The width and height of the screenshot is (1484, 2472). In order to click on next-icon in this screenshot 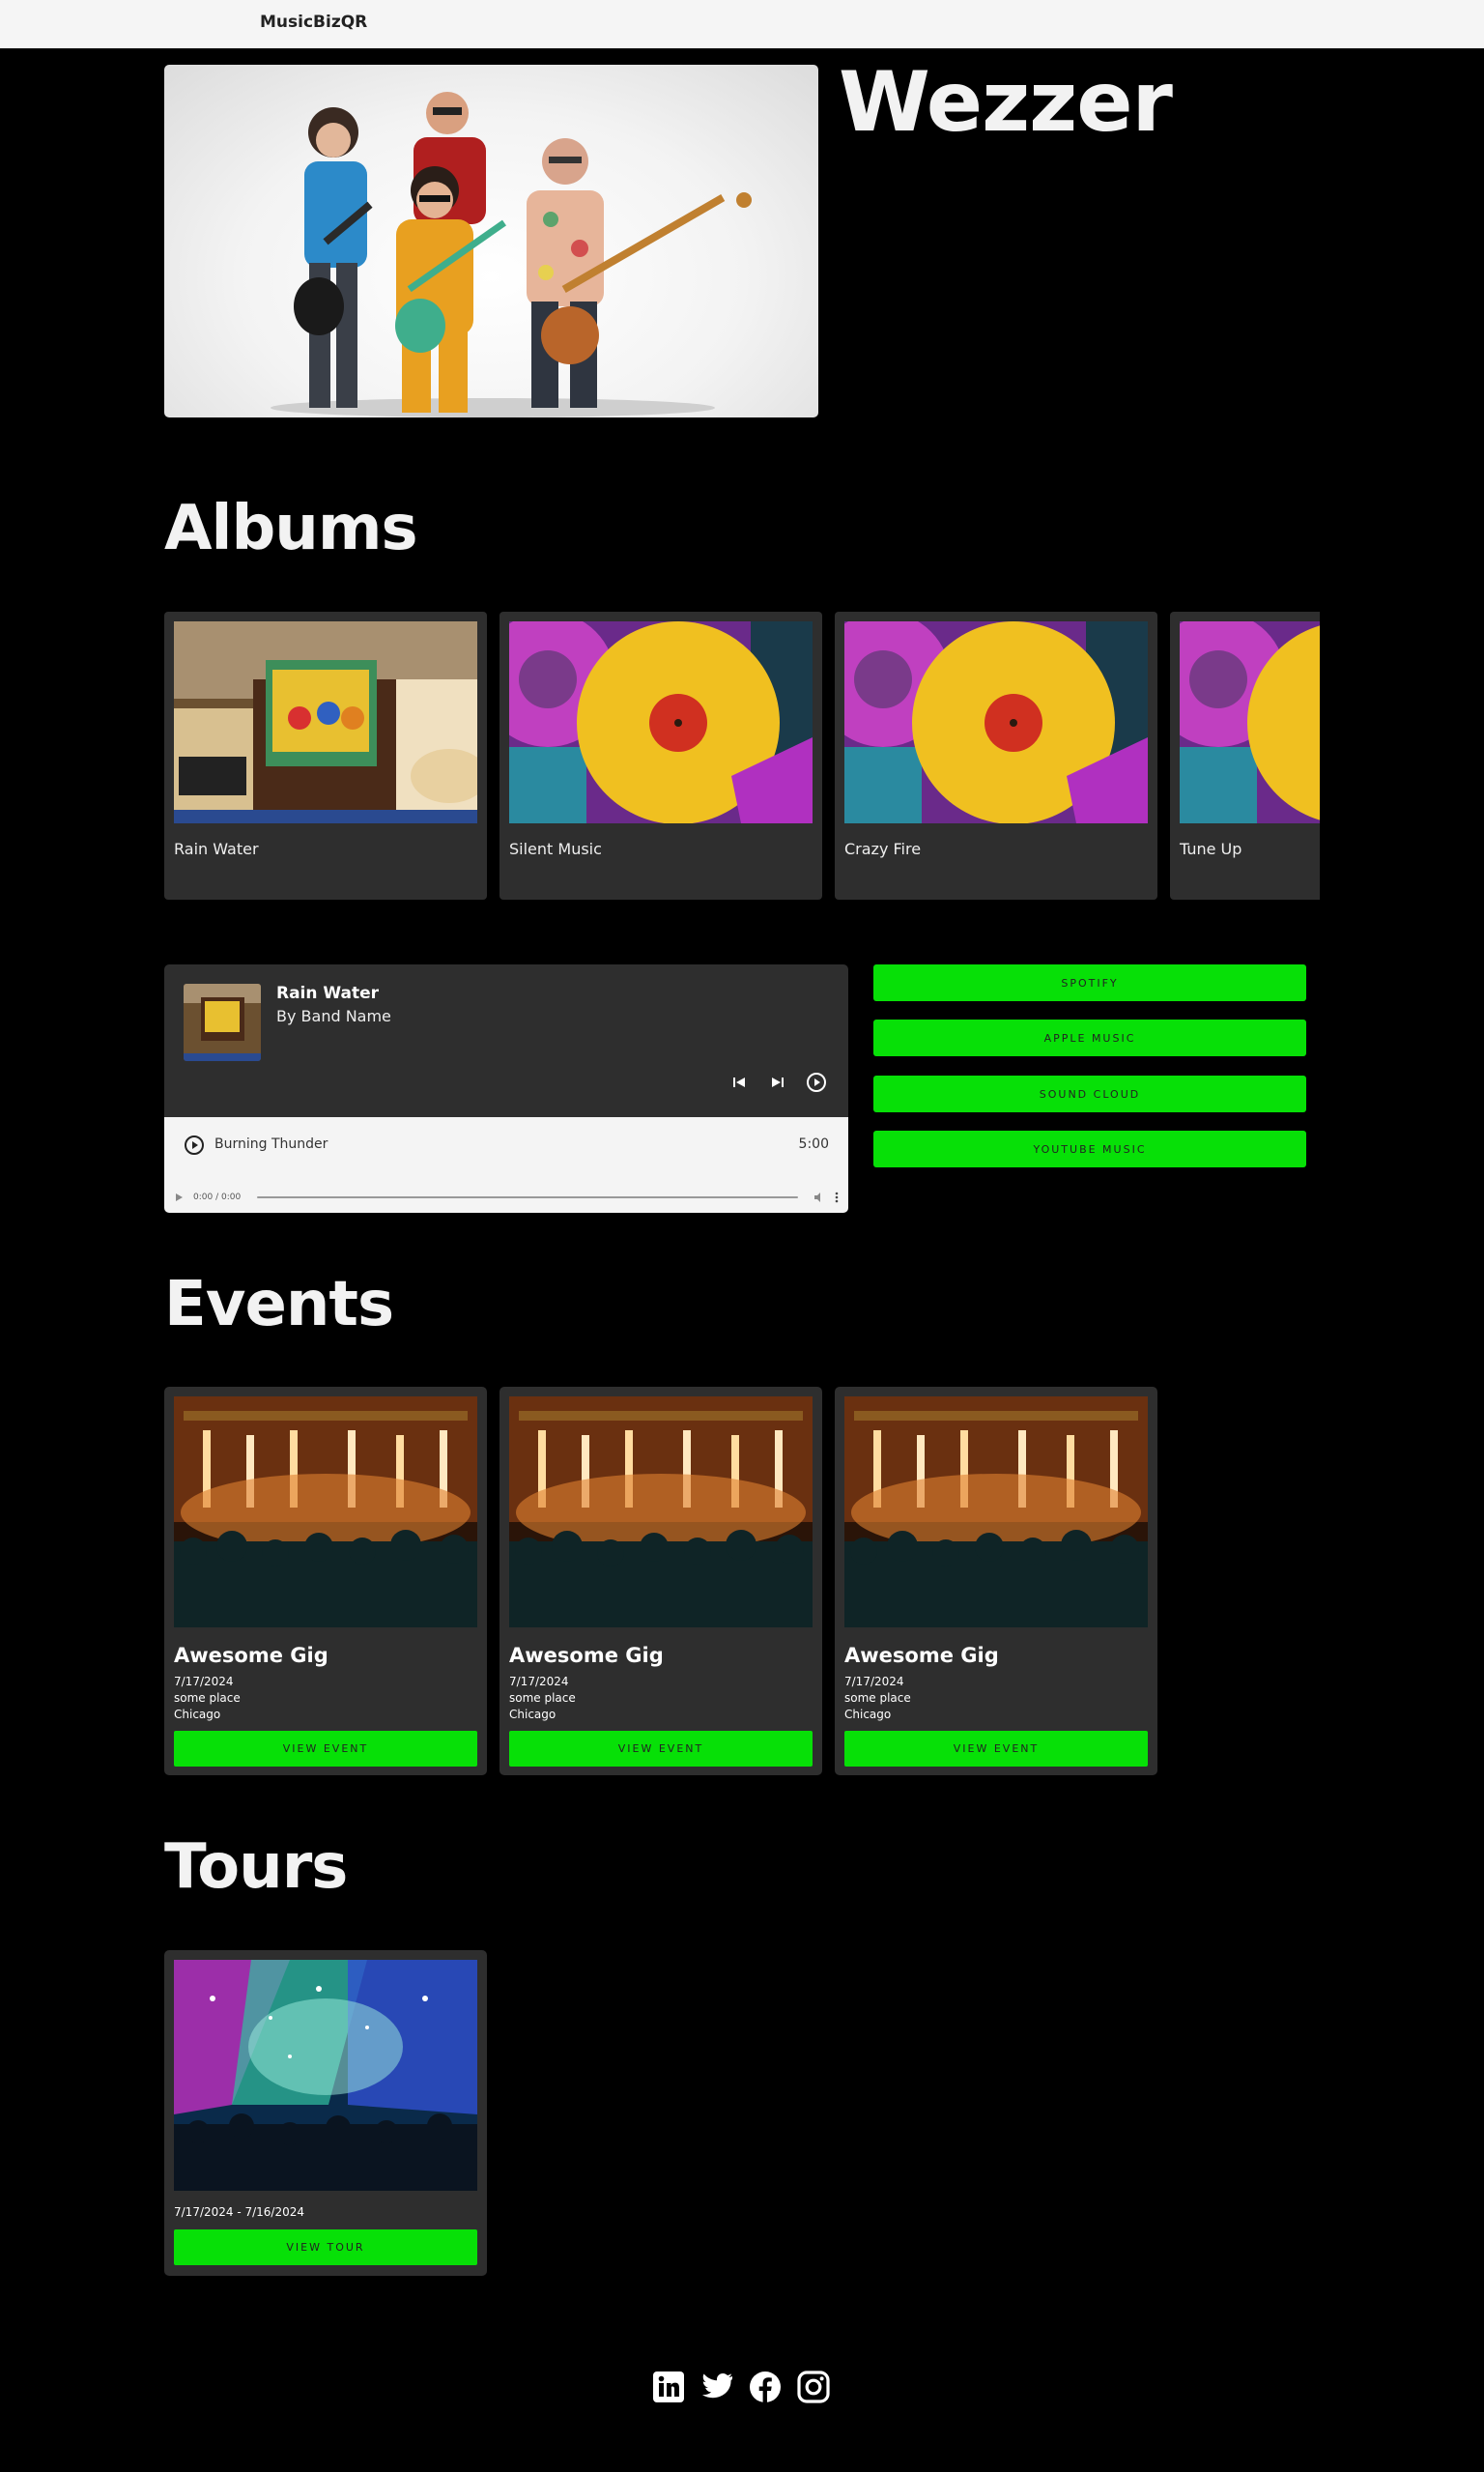, I will do `click(777, 1082)`.